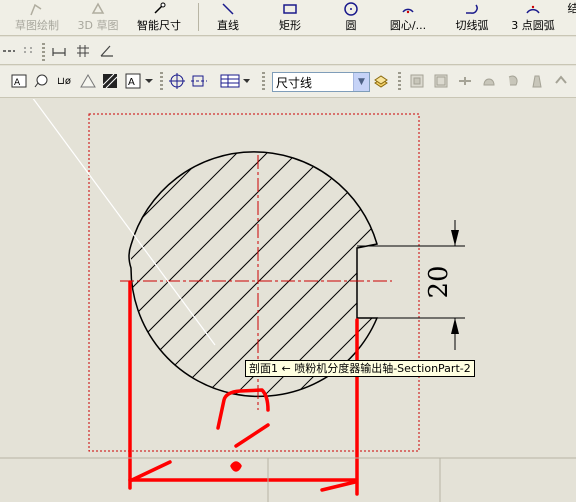 This screenshot has height=502, width=576. What do you see at coordinates (98, 17) in the screenshot?
I see `3d-sketch-button: 3D 草图` at bounding box center [98, 17].